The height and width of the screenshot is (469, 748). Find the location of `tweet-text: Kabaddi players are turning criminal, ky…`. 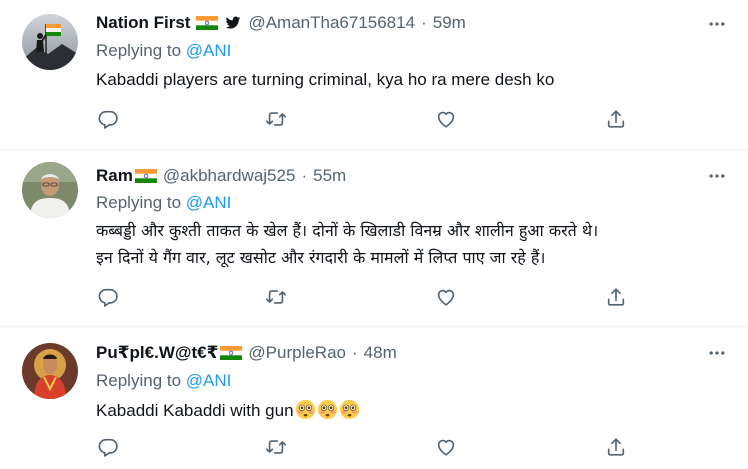

tweet-text: Kabaddi players are turning criminal, ky… is located at coordinates (325, 79).